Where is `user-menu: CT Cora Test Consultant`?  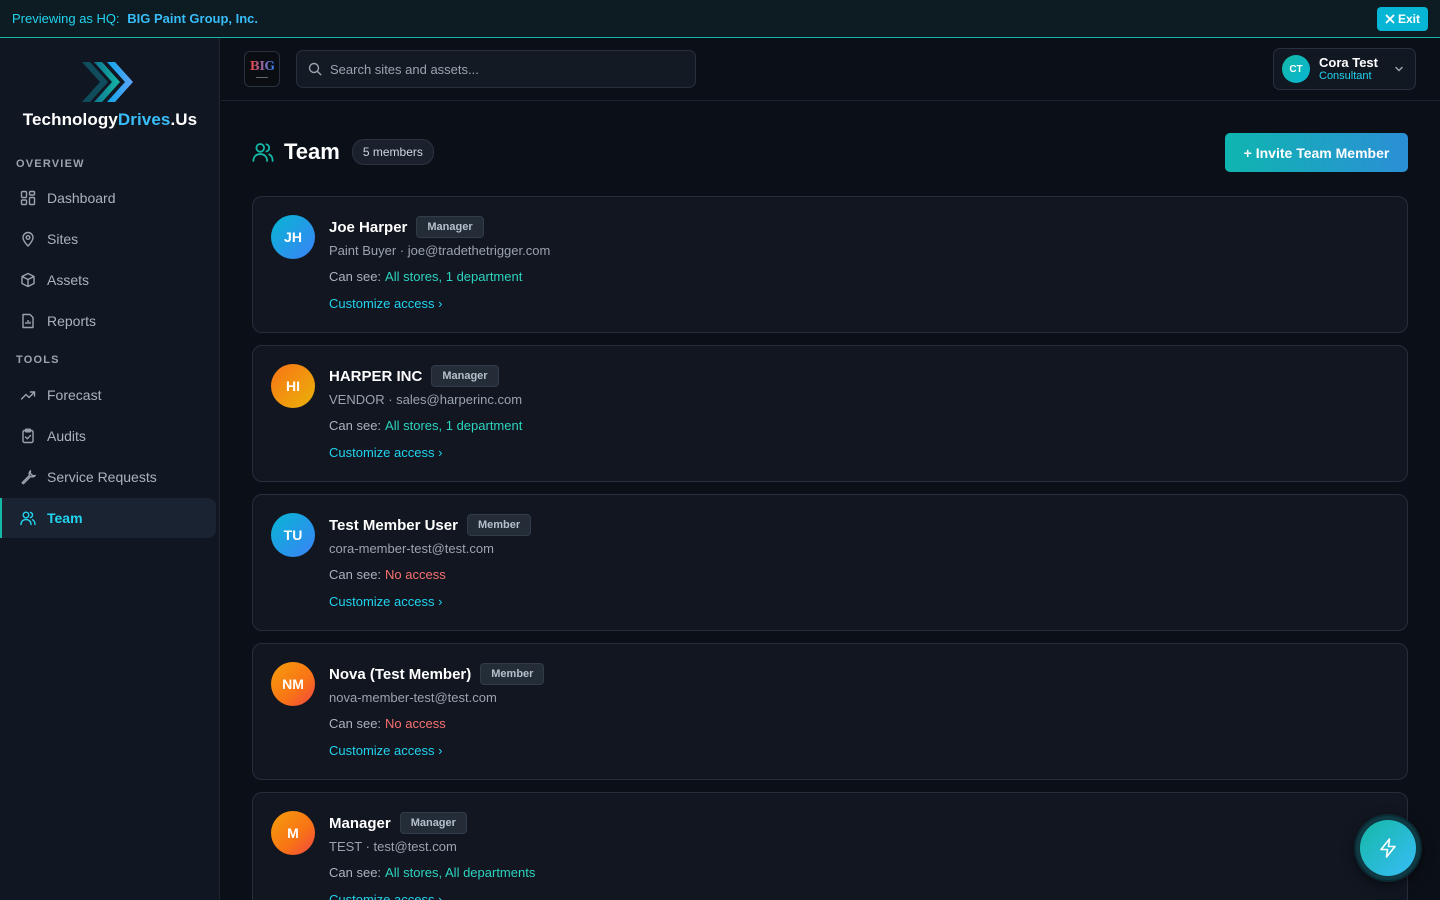 user-menu: CT Cora Test Consultant is located at coordinates (1344, 69).